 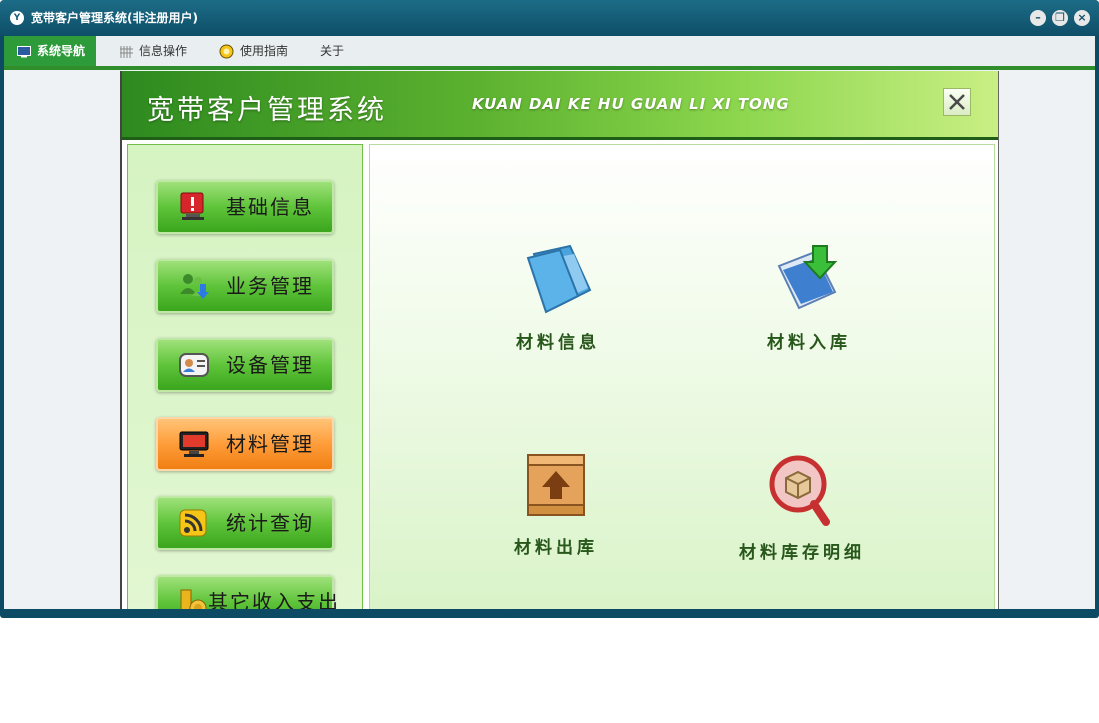 What do you see at coordinates (556, 548) in the screenshot?
I see `tile-label: 材料出库` at bounding box center [556, 548].